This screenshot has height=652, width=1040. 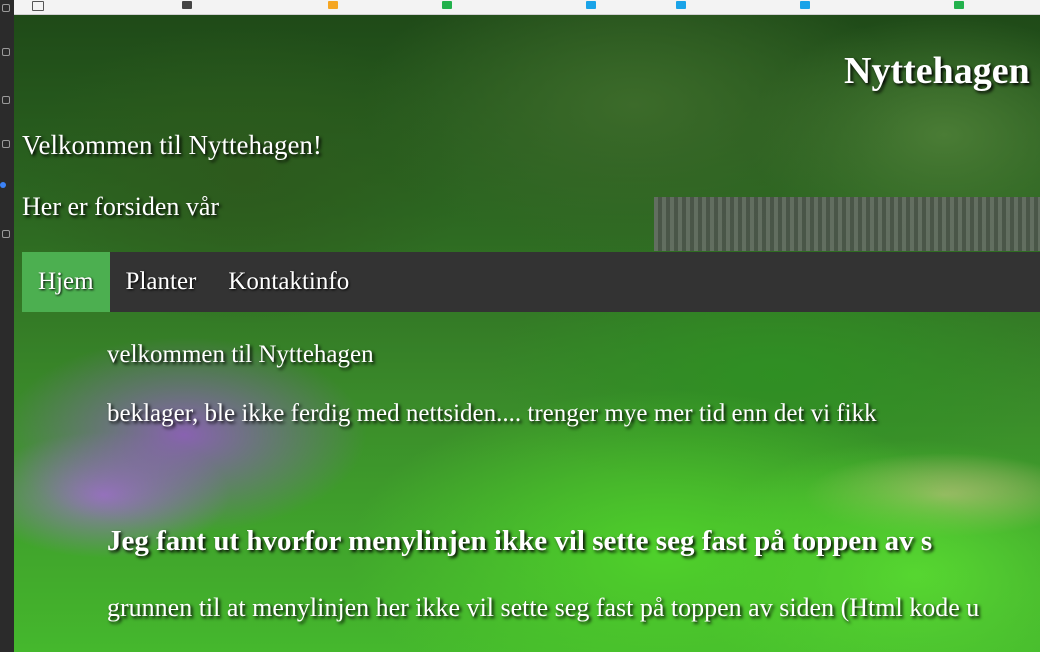 I want to click on welcome-text: Velkommen til Nyttehagen!, so click(x=172, y=145).